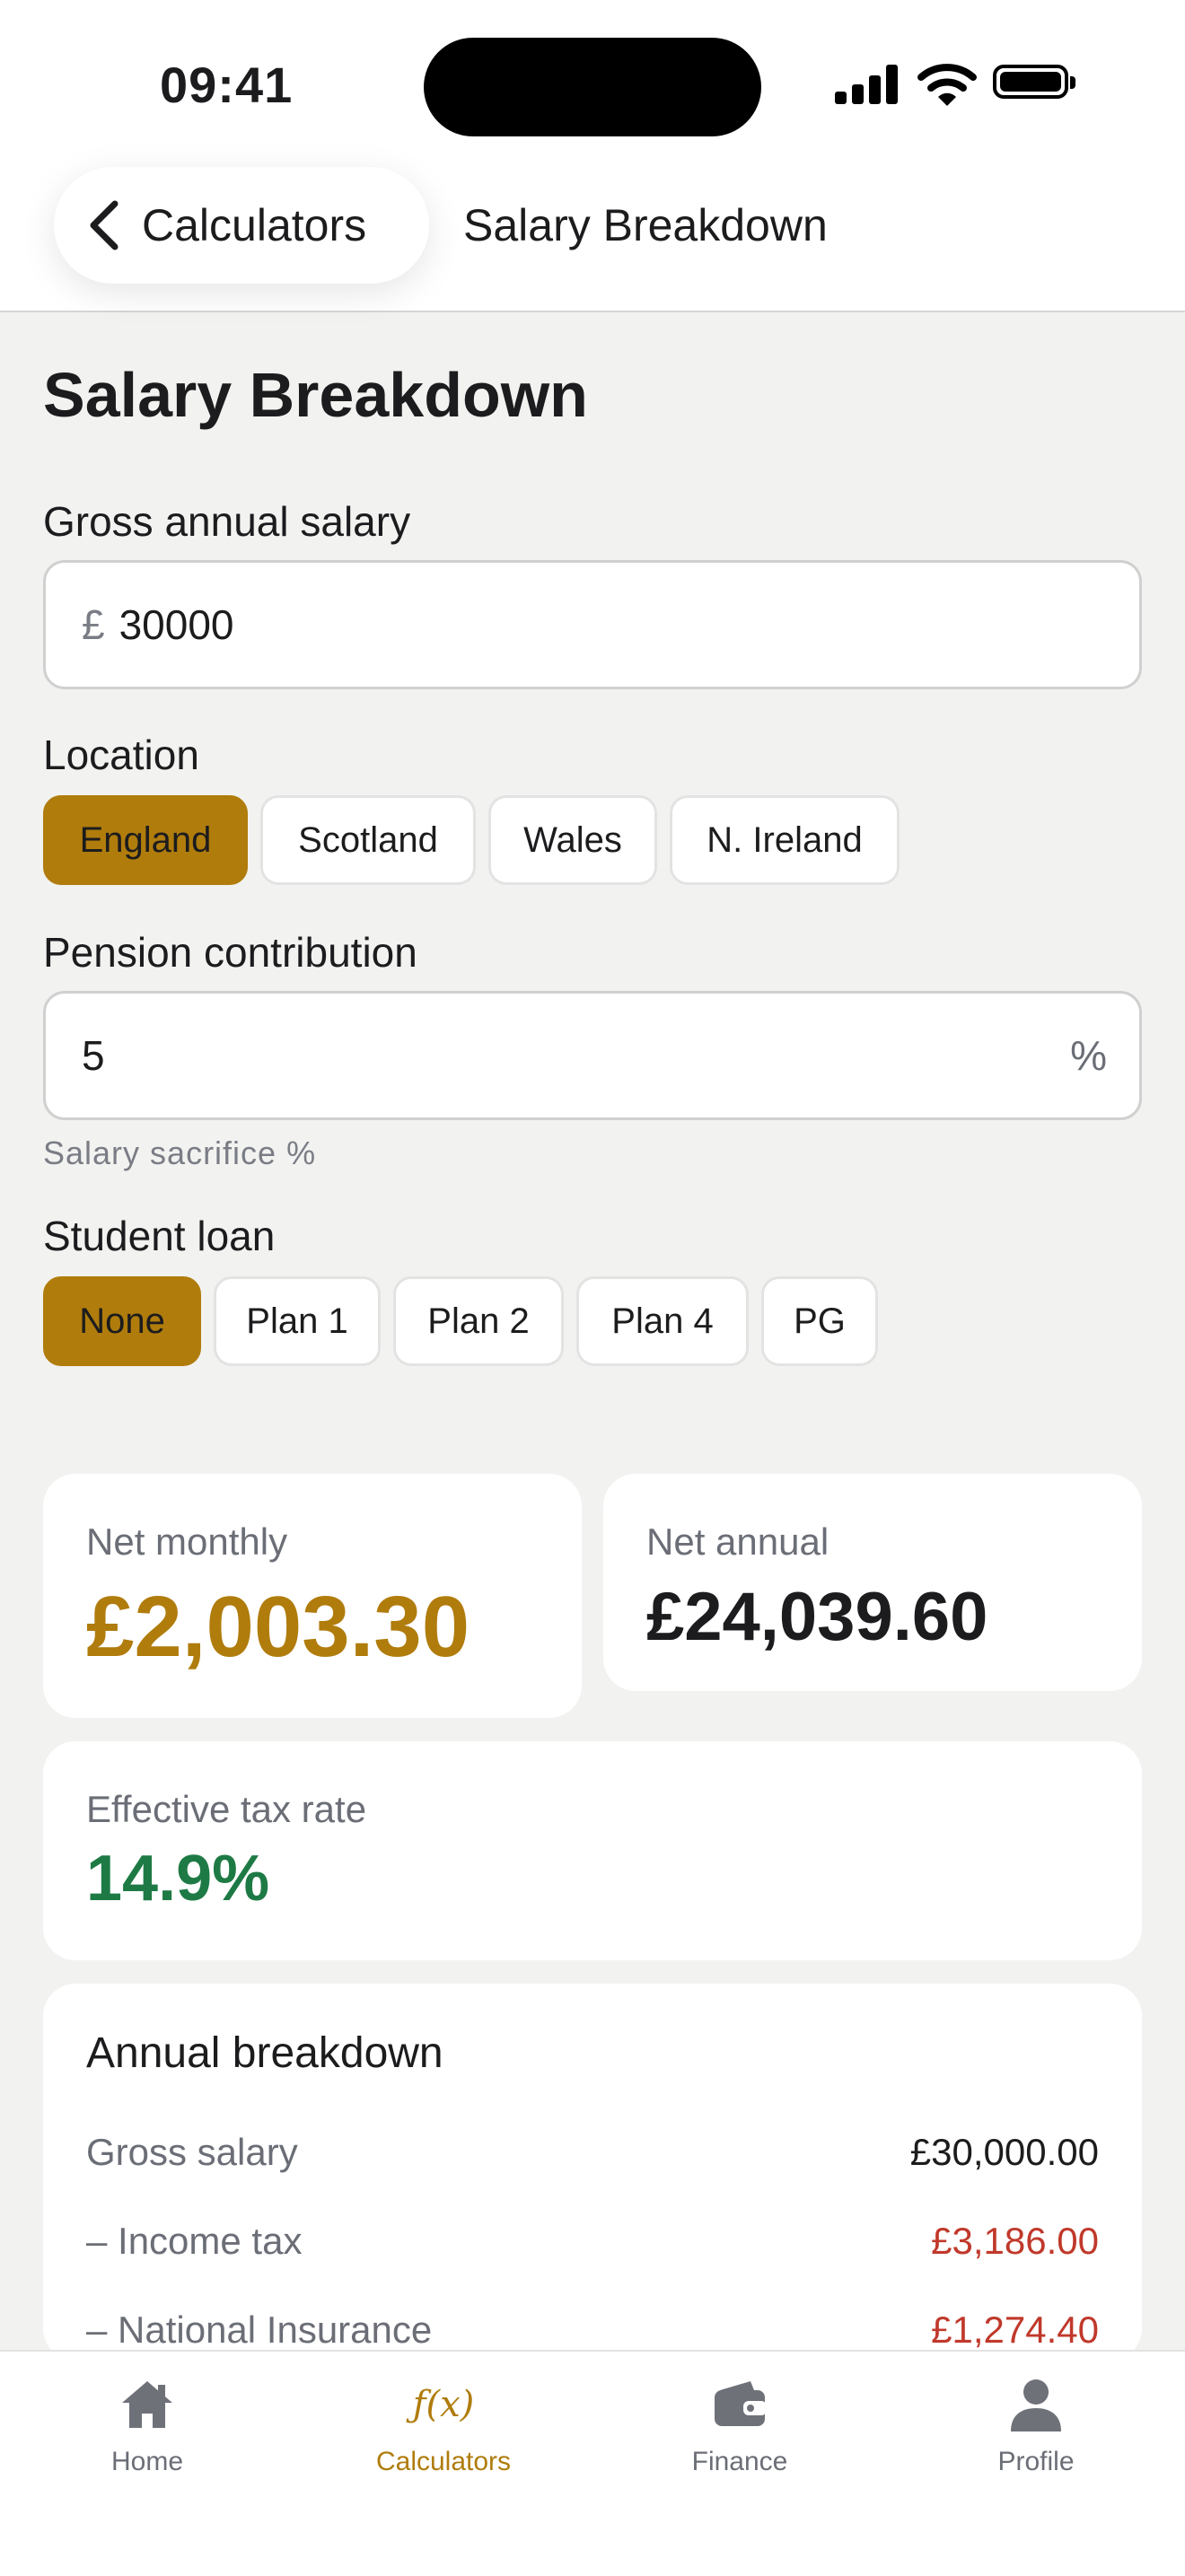 The image size is (1185, 2576). I want to click on tab-finance: Finance, so click(739, 2438).